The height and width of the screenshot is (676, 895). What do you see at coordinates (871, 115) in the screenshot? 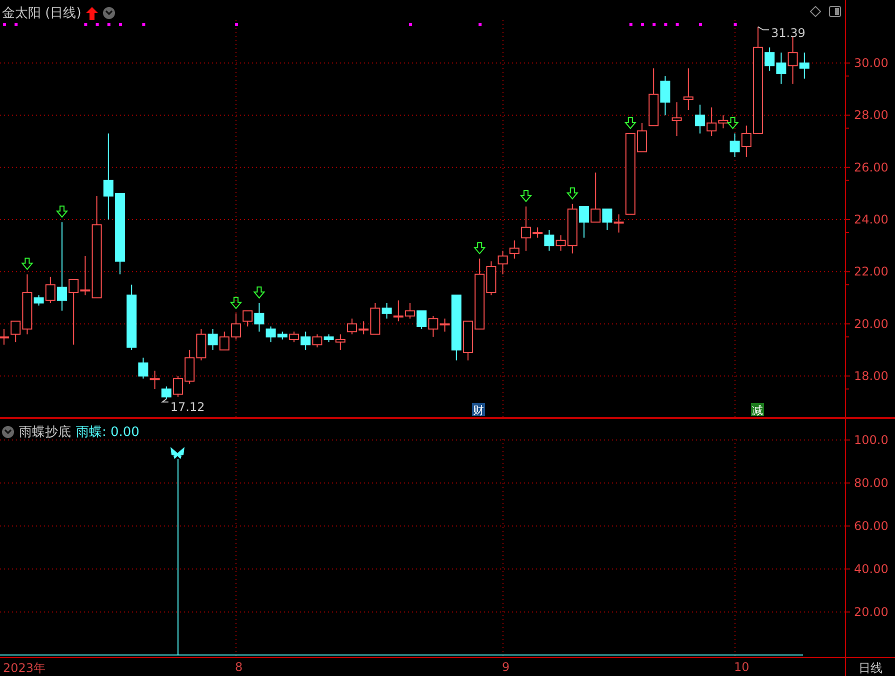
I see `price-axis-label: 28.00` at bounding box center [871, 115].